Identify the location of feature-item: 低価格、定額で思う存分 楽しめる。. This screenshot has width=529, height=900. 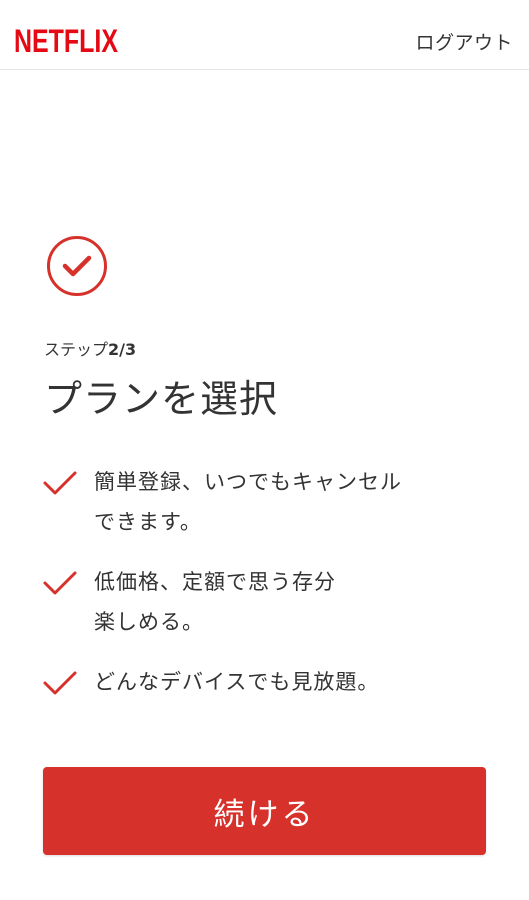
(262, 602).